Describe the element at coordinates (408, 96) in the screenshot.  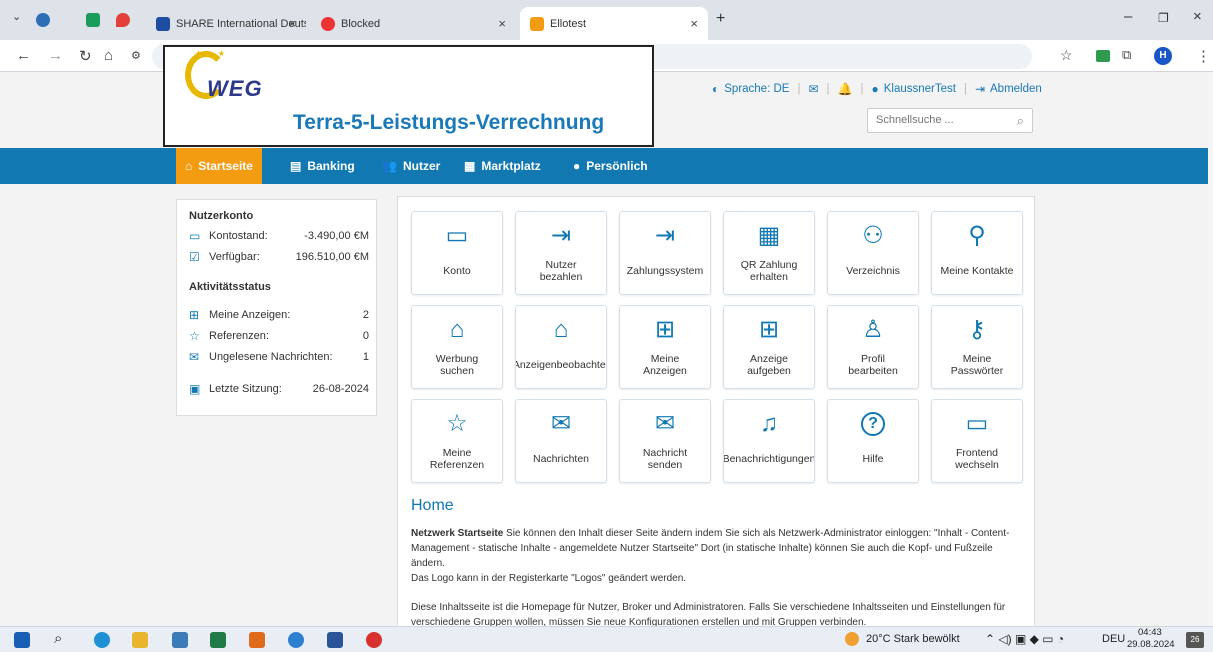
I see `logo-banner: ★ ★ ★ WEG Terra-5-Leistungs-Verrechnung` at that location.